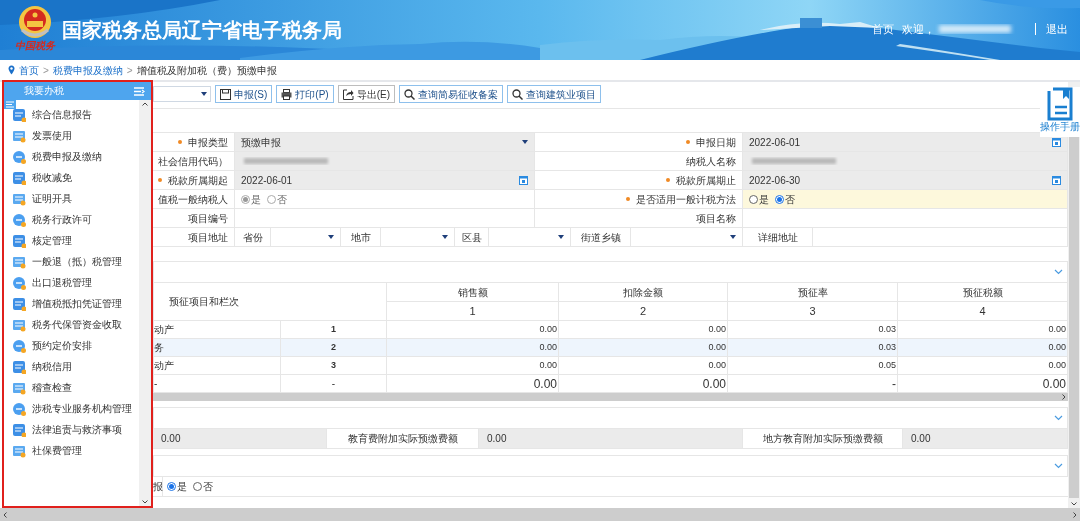 The width and height of the screenshot is (1080, 521). What do you see at coordinates (71, 156) in the screenshot?
I see `sidebar-item: 税费申报及缴纳` at bounding box center [71, 156].